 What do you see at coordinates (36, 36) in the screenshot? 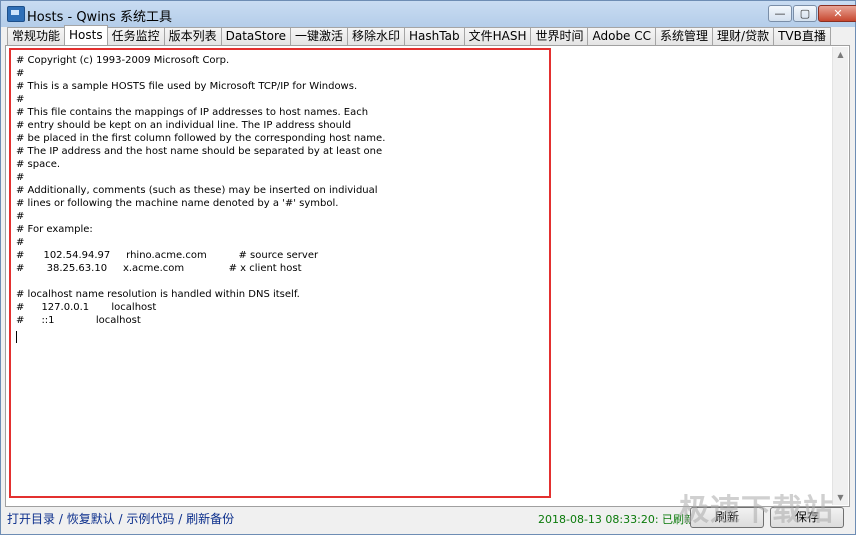
I see `tab-general: 常规功能` at bounding box center [36, 36].